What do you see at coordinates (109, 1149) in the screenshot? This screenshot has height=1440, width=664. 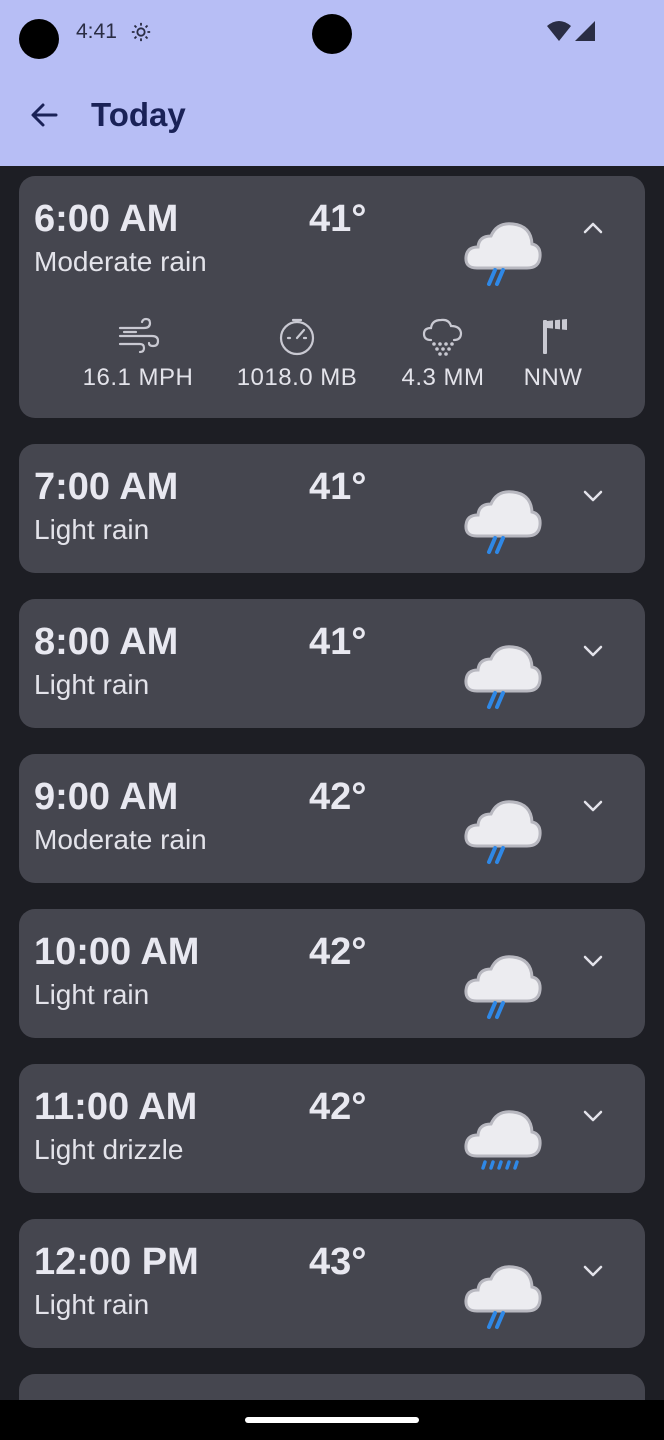 I see `forecast-condition: Light drizzle` at bounding box center [109, 1149].